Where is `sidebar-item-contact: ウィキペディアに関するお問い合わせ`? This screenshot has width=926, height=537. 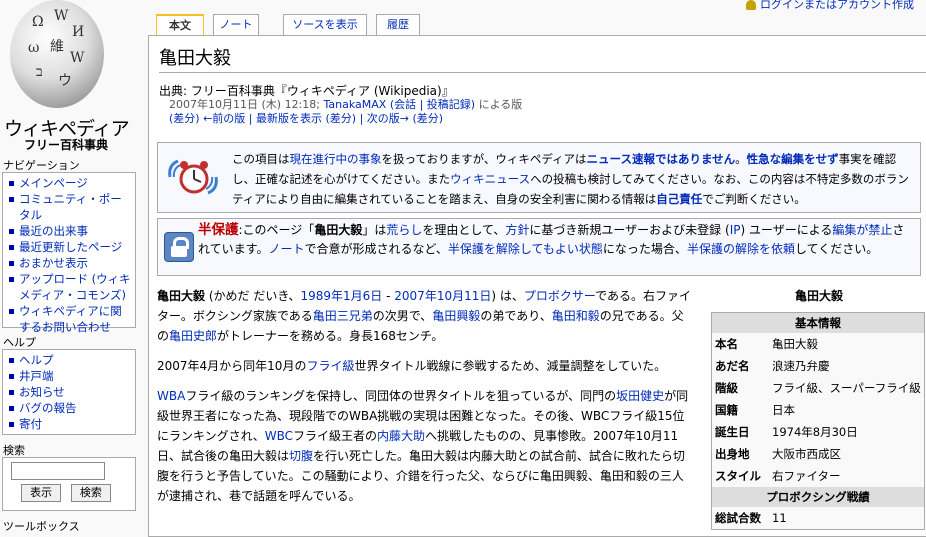
sidebar-item-contact: ウィキペディアに関するお問い合わせ is located at coordinates (69, 319).